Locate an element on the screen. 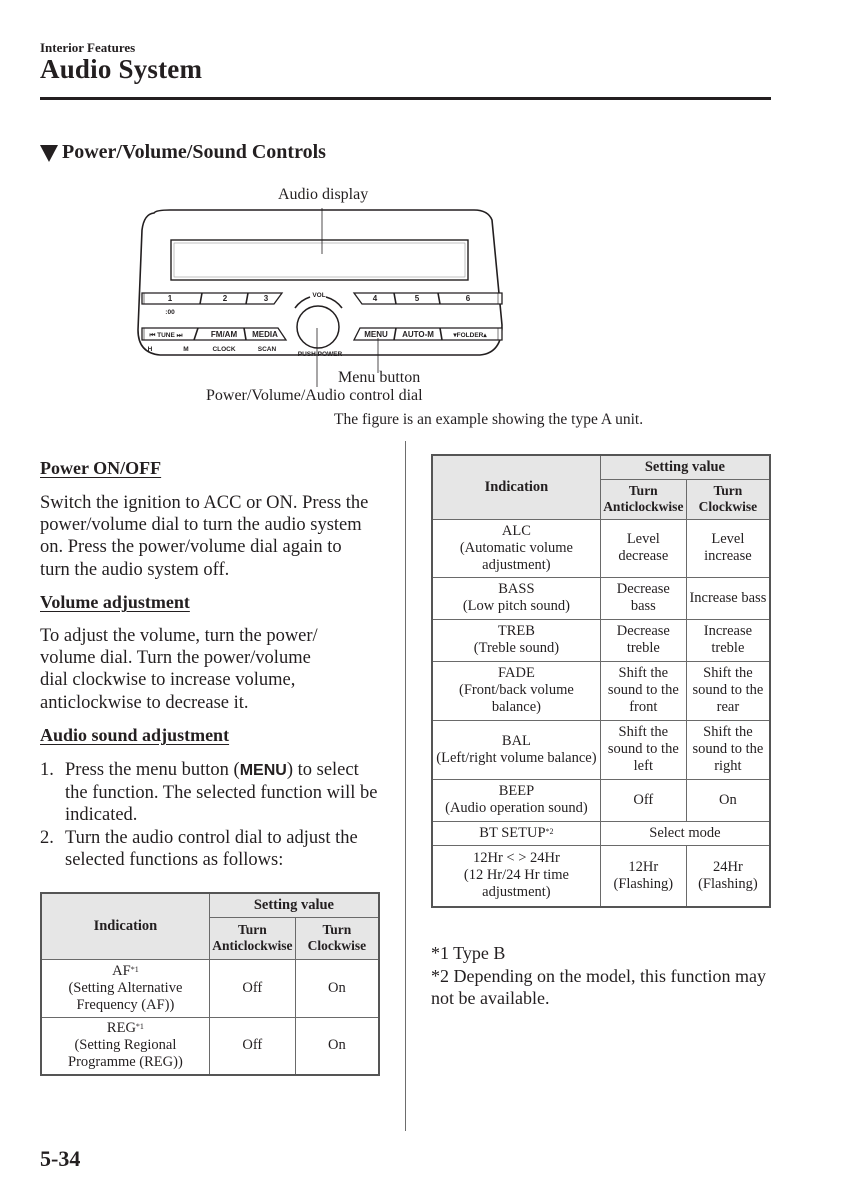 The height and width of the screenshot is (1200, 845). subsection-heading: Power/Volume/Sound Controls is located at coordinates (183, 152).